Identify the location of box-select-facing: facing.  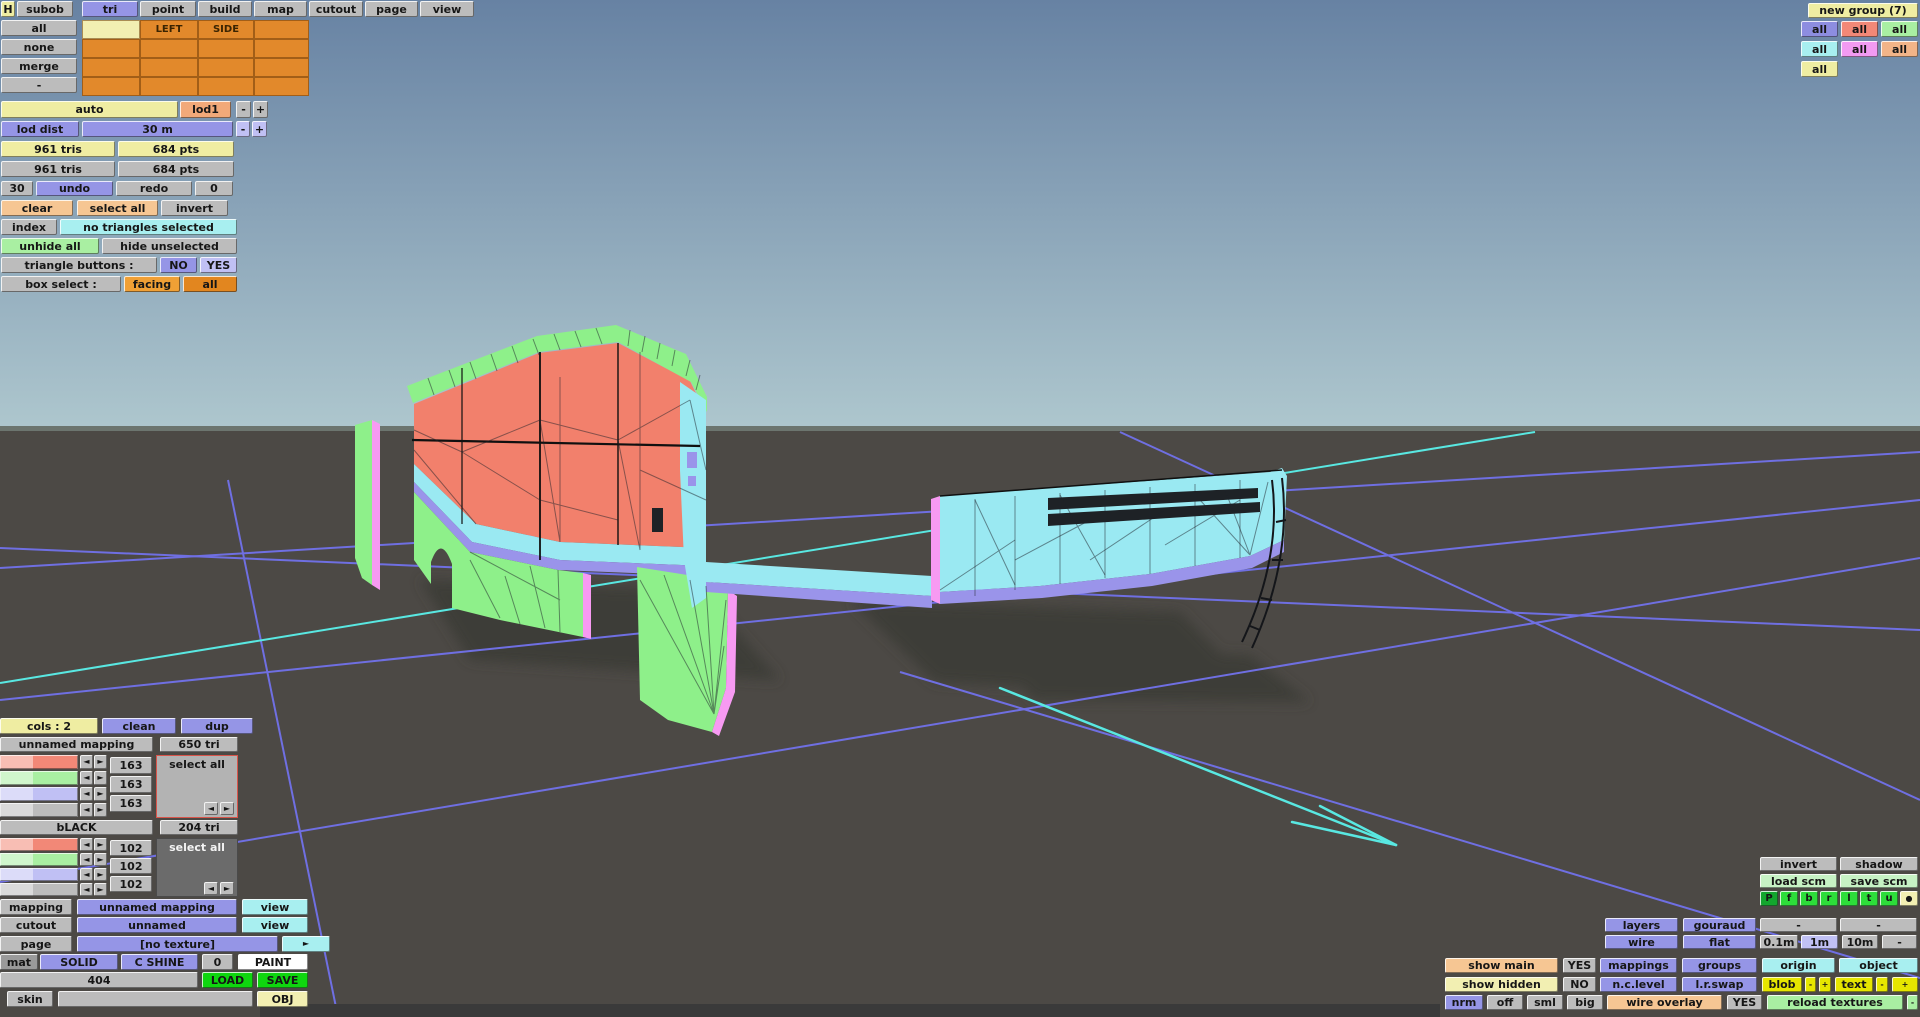
(152, 284).